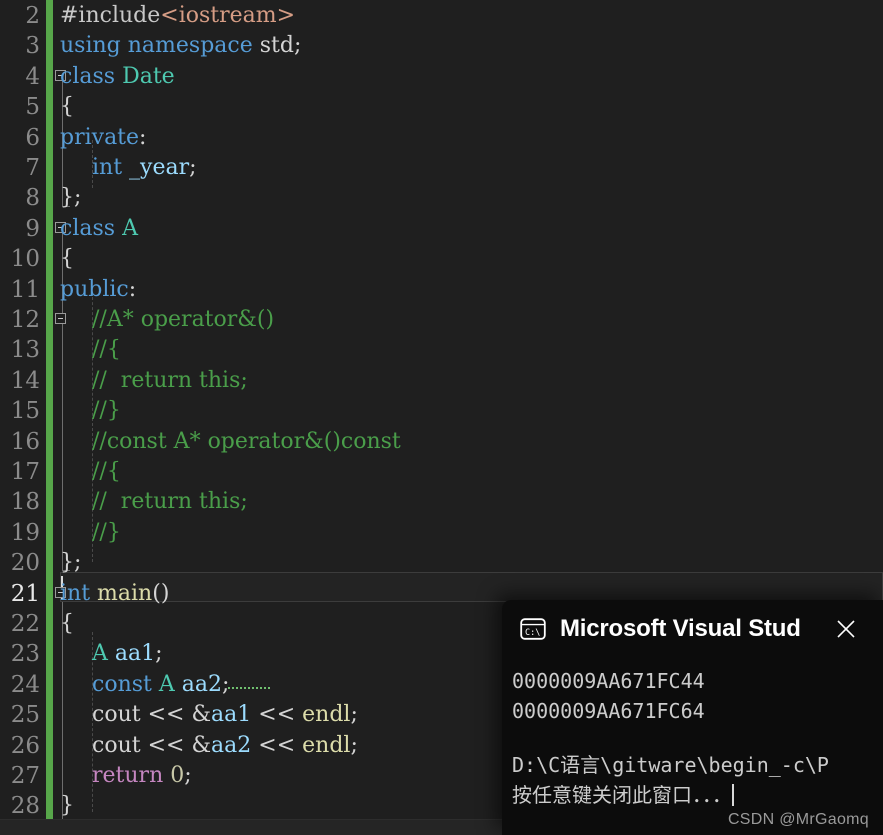 The height and width of the screenshot is (835, 883). What do you see at coordinates (798, 819) in the screenshot?
I see `watermark-text: CSDN @MrGaomq` at bounding box center [798, 819].